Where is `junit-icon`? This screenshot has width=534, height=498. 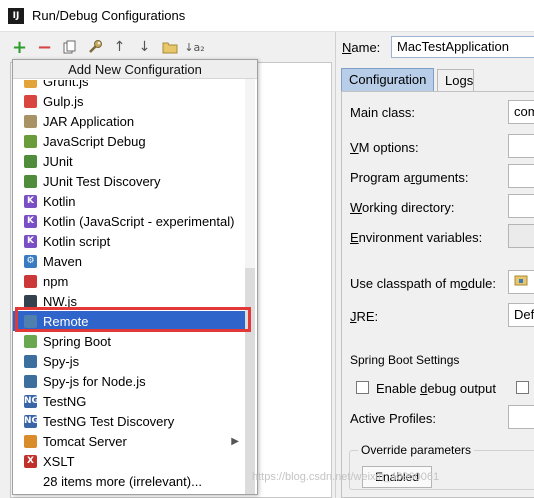 junit-icon is located at coordinates (30, 161).